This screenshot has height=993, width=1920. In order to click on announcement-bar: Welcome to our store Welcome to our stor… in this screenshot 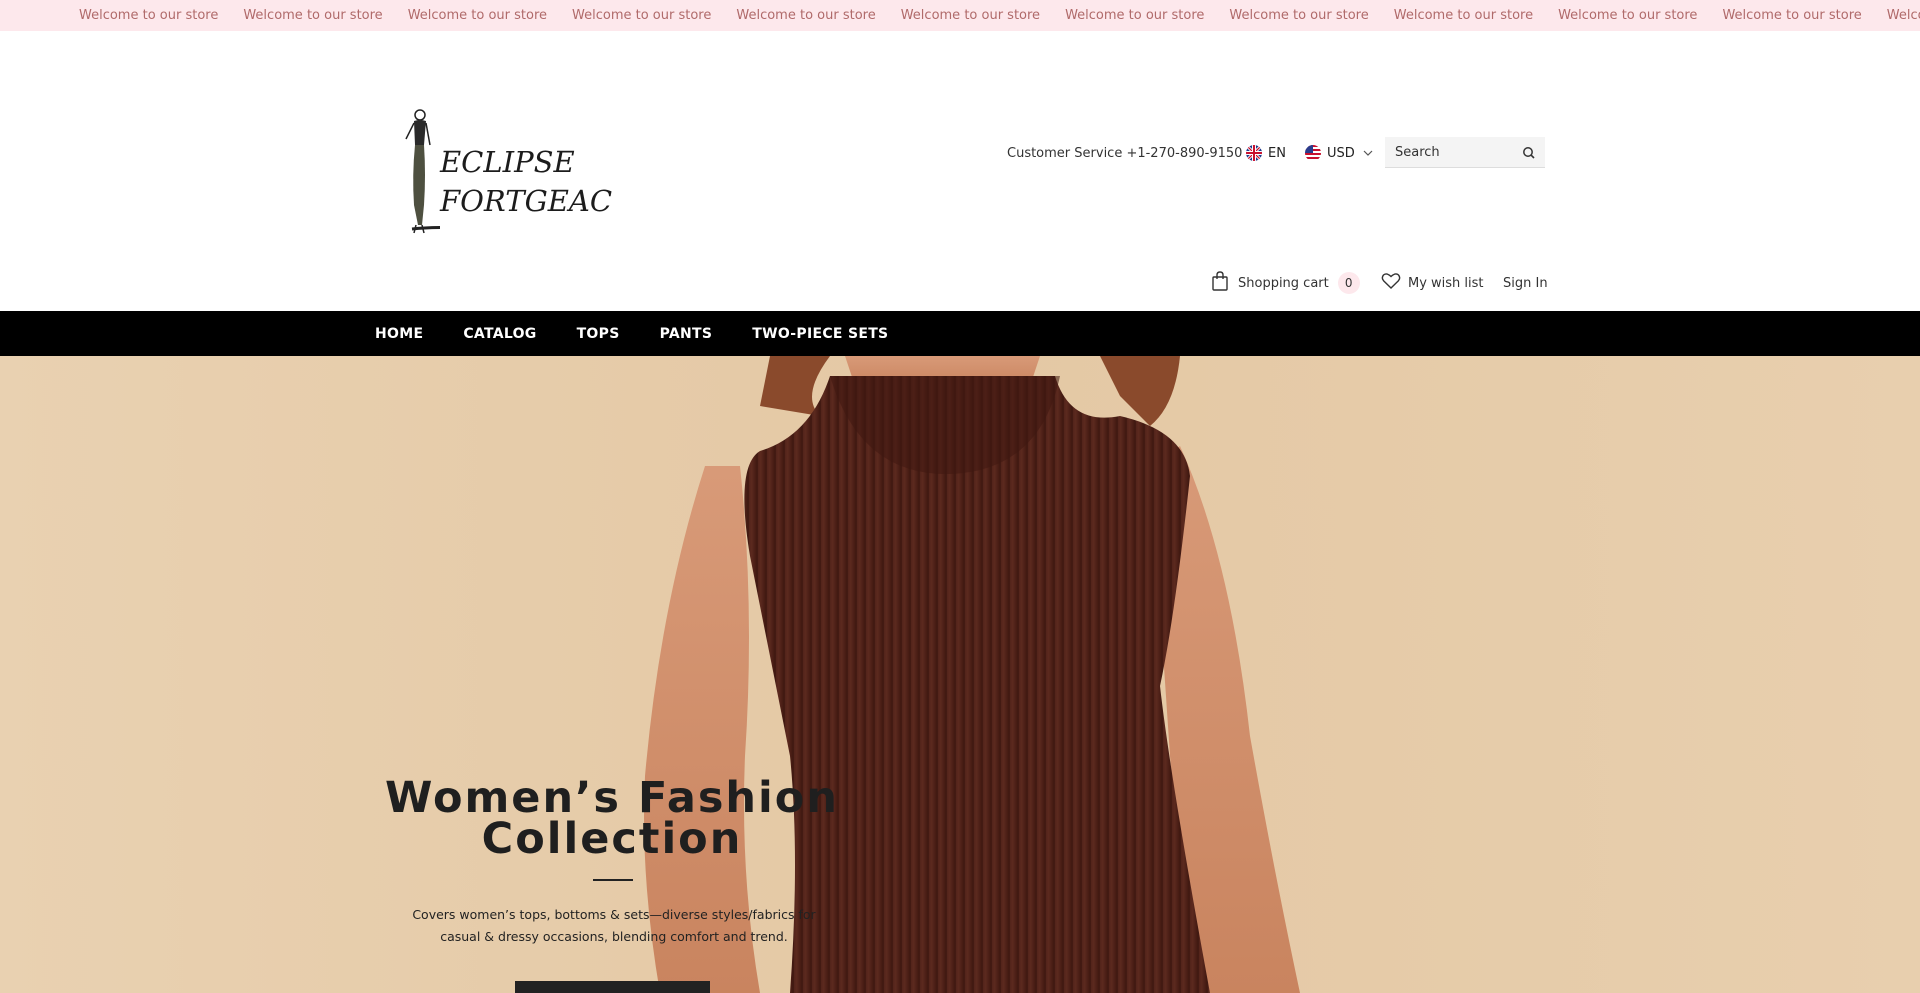, I will do `click(960, 15)`.